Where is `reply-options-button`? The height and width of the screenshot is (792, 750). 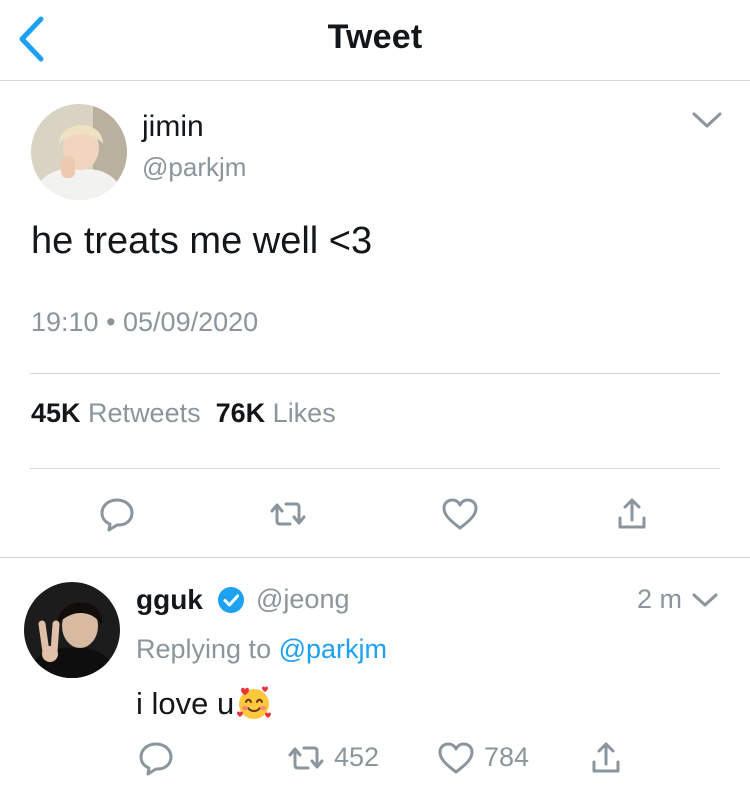
reply-options-button is located at coordinates (705, 600).